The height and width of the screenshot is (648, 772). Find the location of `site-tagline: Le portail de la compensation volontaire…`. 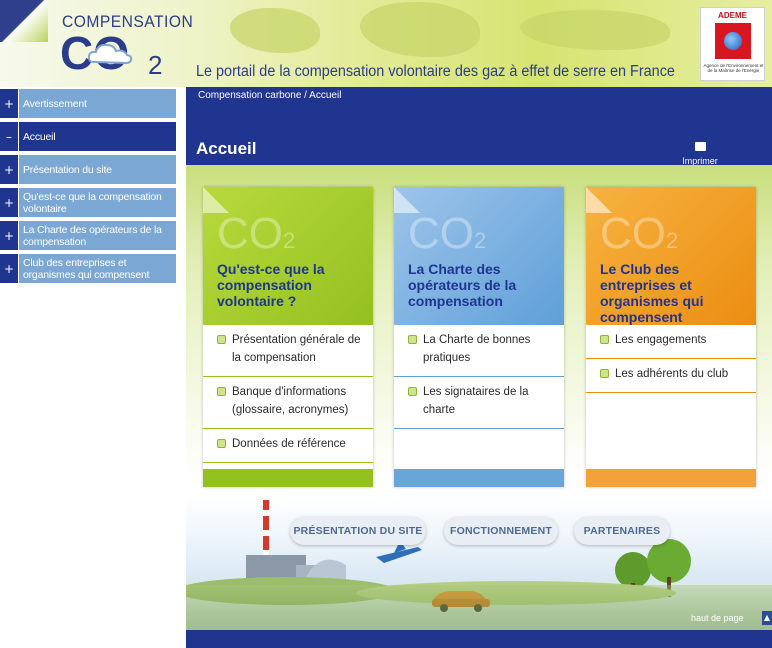

site-tagline: Le portail de la compensation volontaire… is located at coordinates (435, 71).